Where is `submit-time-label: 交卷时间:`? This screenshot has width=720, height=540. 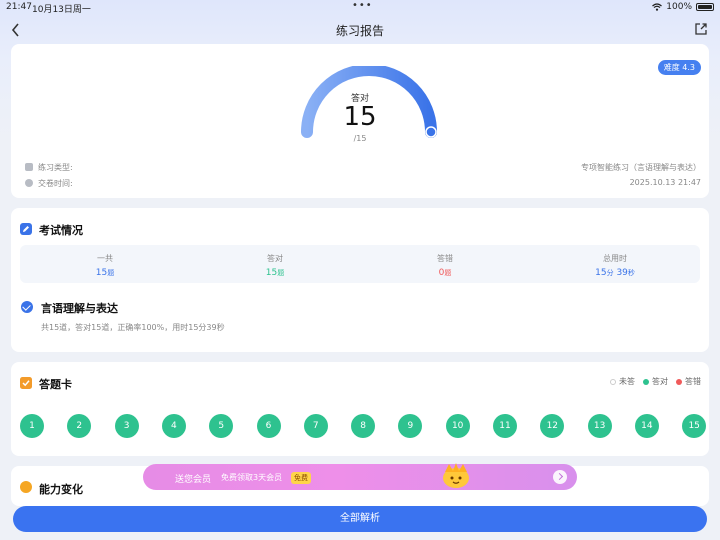 submit-time-label: 交卷时间: is located at coordinates (55, 183).